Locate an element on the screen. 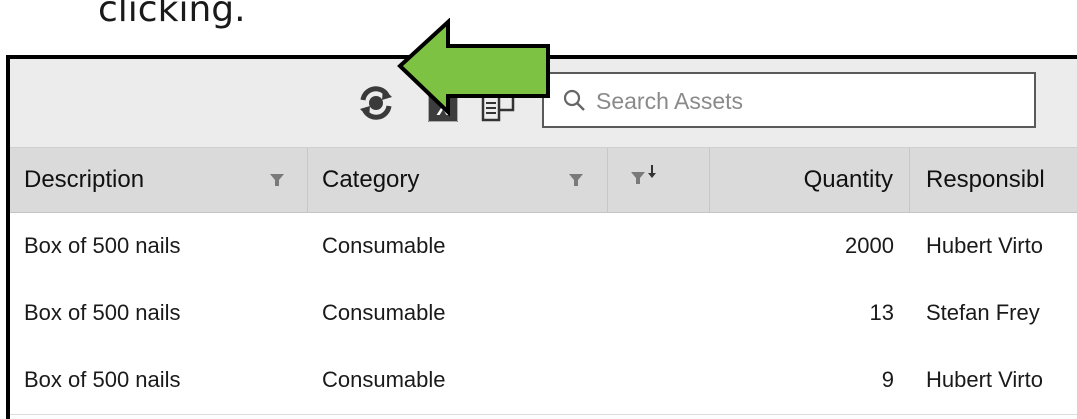  refresh-icon is located at coordinates (376, 103).